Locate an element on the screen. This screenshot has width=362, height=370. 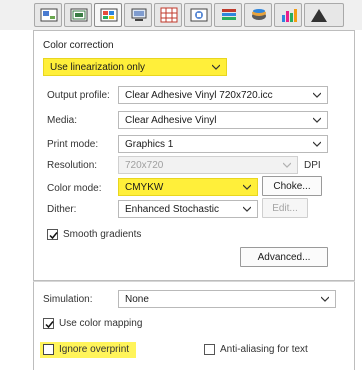
simulation-value: None is located at coordinates (137, 299).